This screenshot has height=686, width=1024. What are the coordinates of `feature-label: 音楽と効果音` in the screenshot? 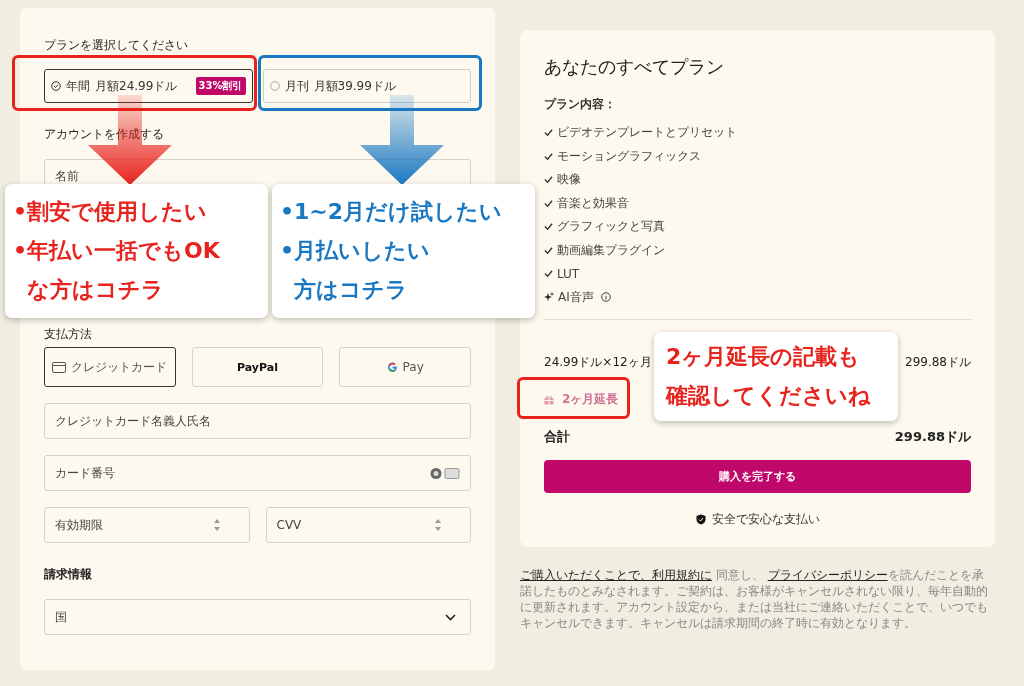 It's located at (593, 203).